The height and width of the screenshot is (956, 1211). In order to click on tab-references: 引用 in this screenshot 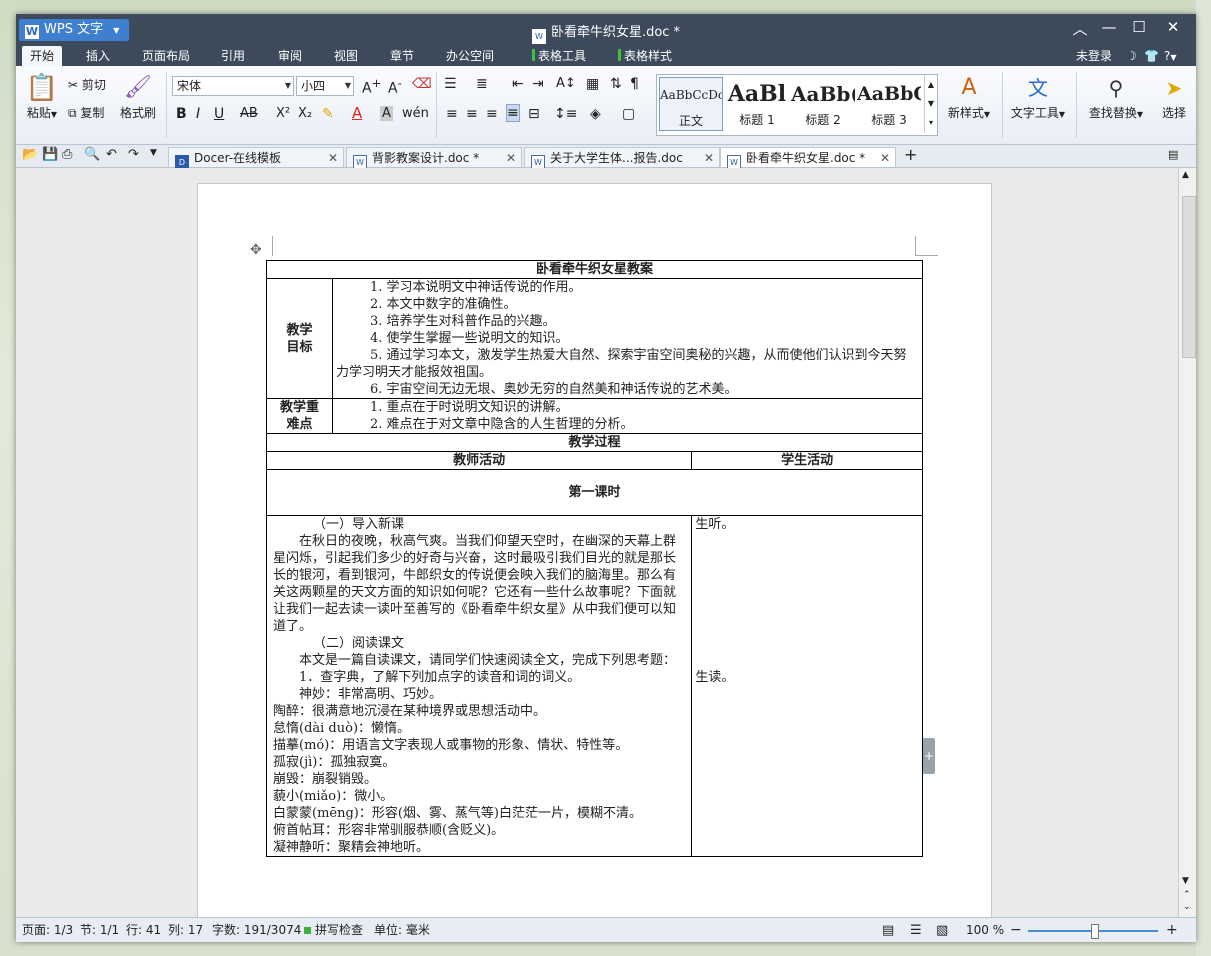, I will do `click(233, 56)`.